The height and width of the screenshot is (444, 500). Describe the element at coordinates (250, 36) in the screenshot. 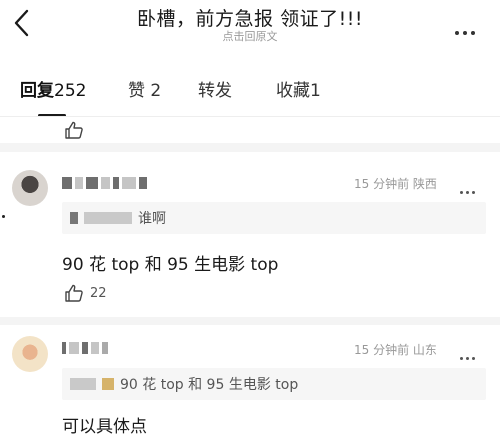

I see `back-to-original-link: 点击回原文` at that location.